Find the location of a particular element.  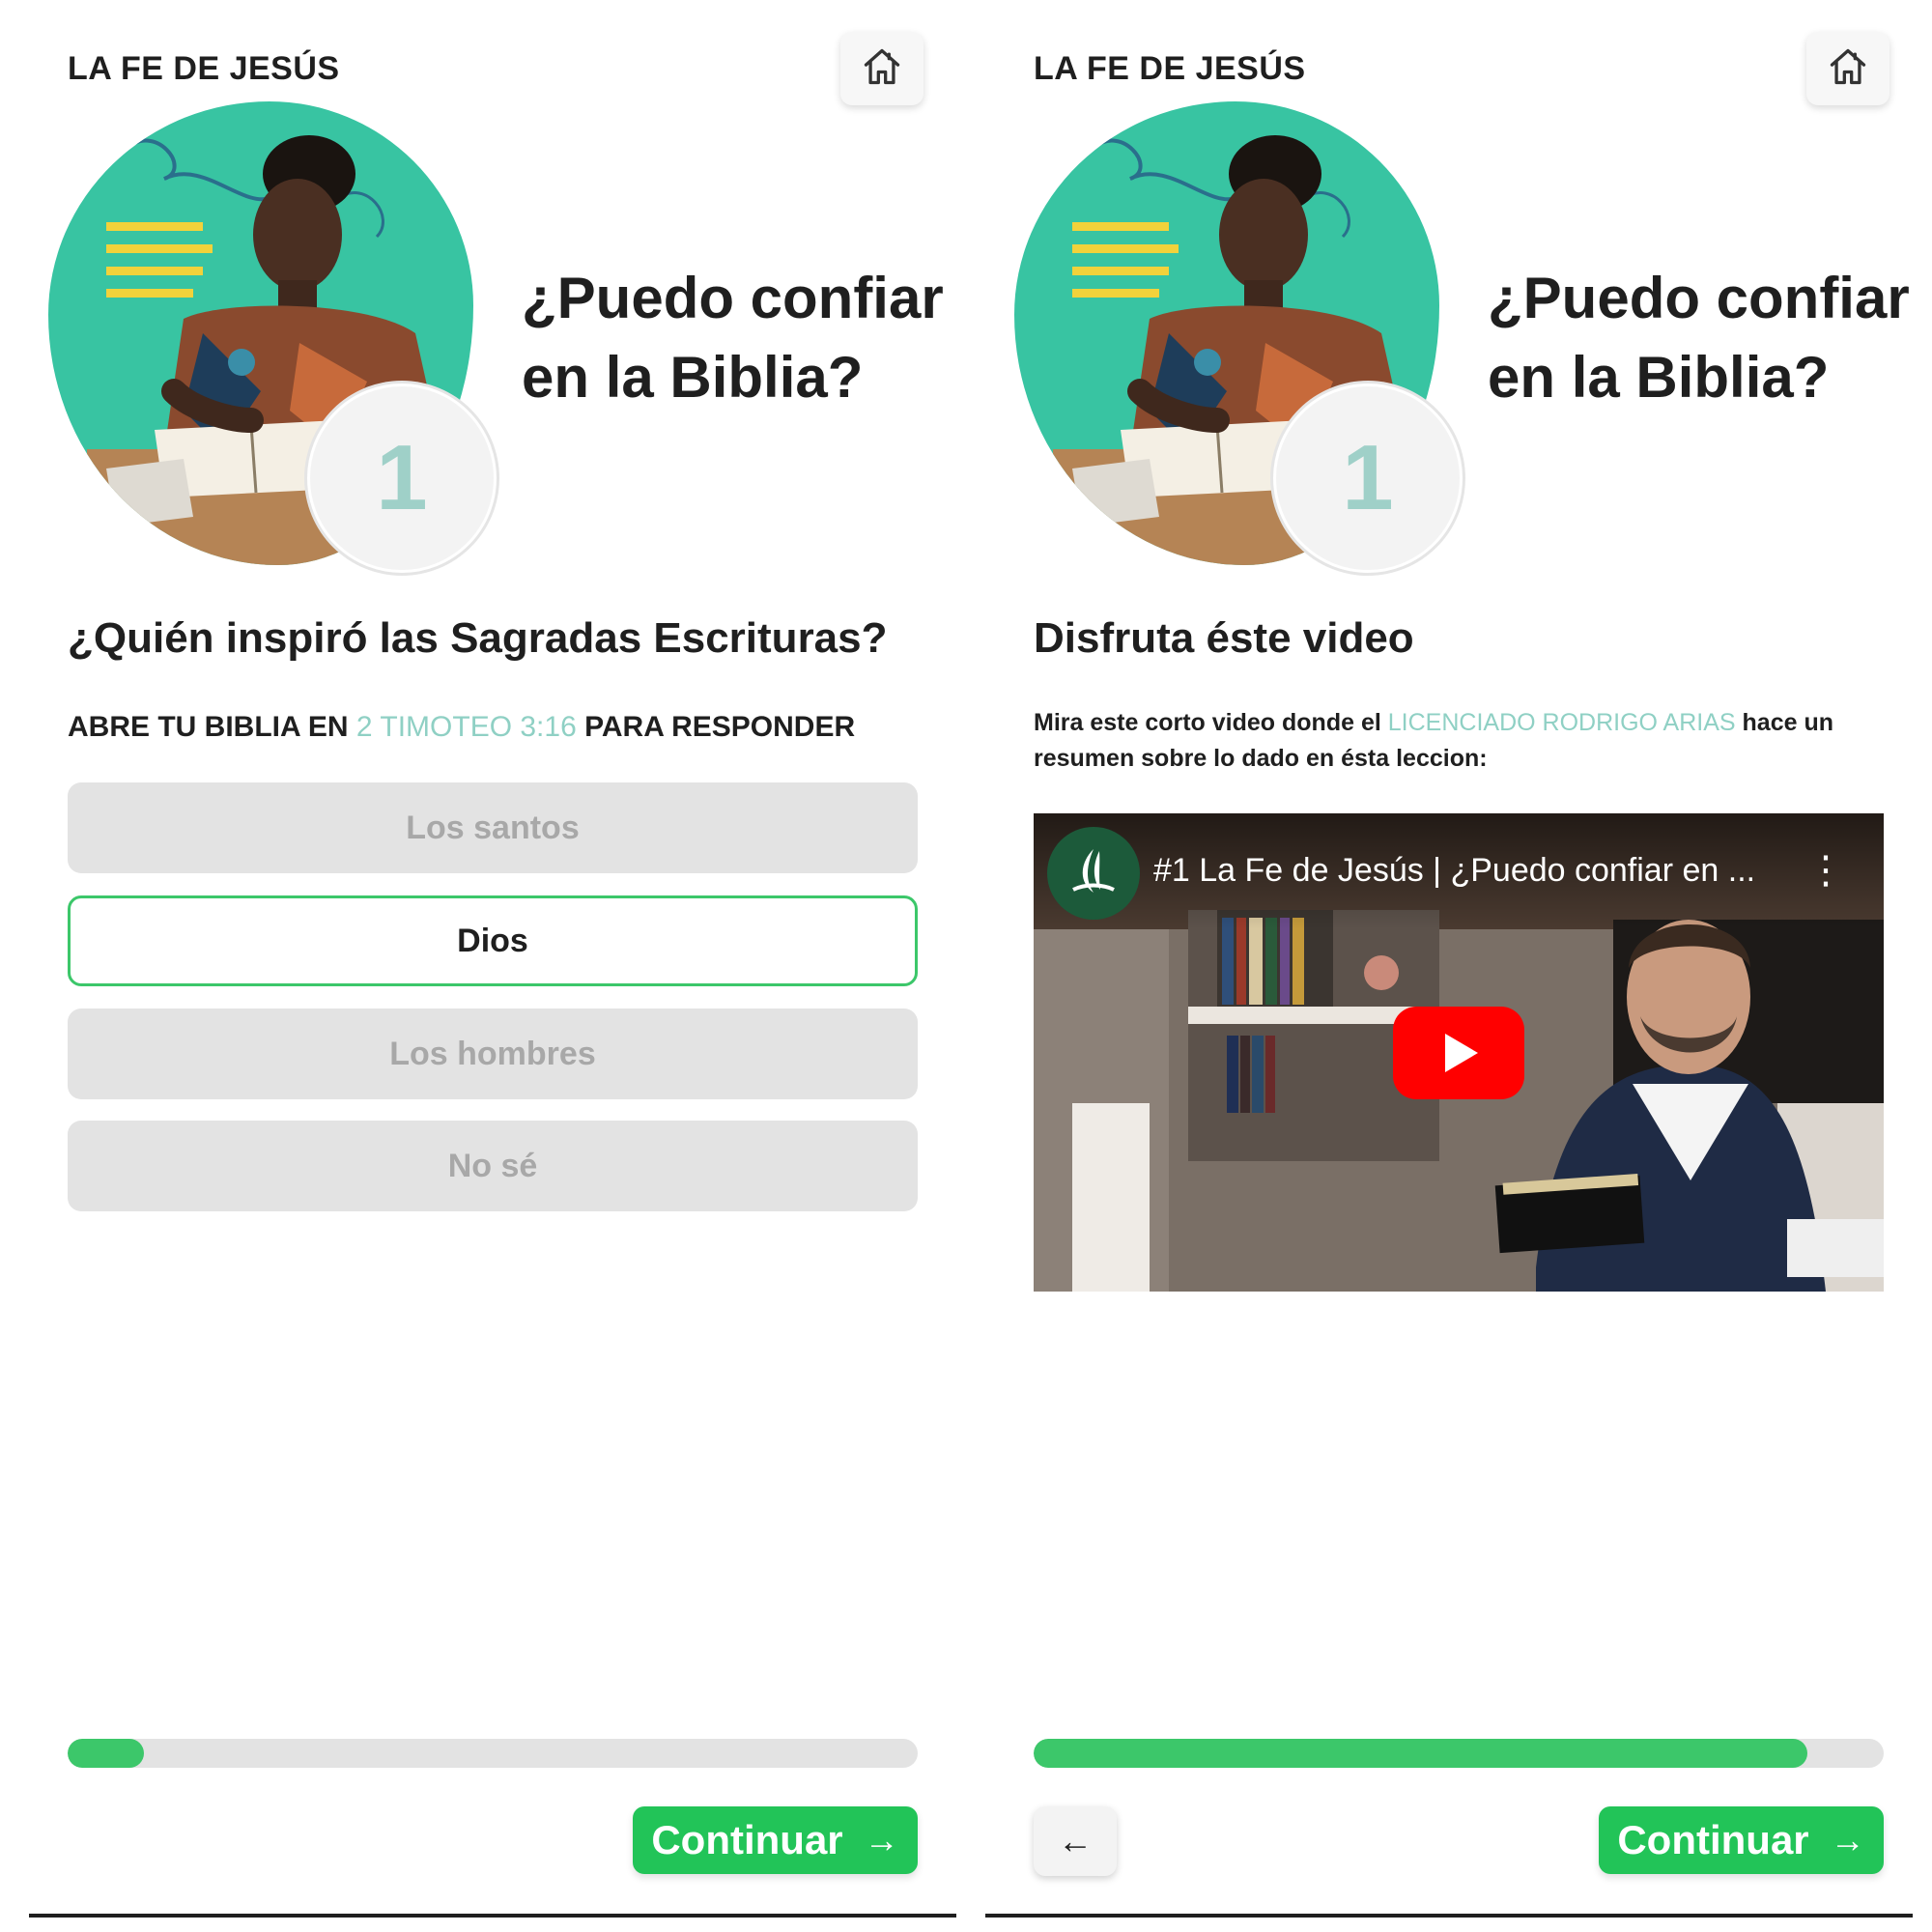

arrow-left-icon: ← is located at coordinates (1075, 1841).